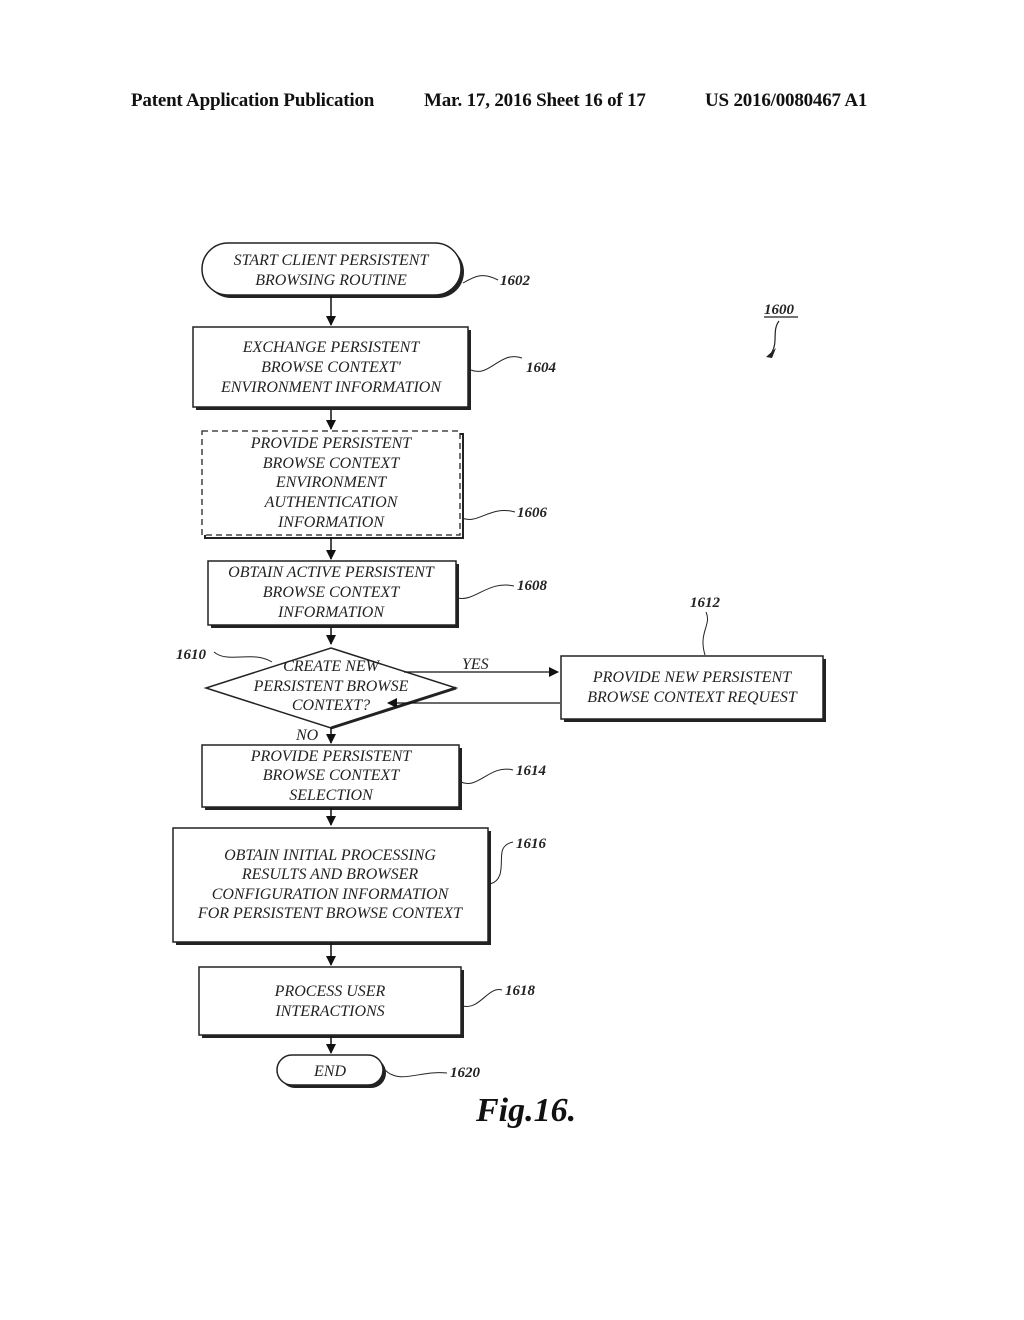  Describe the element at coordinates (331, 482) in the screenshot. I see `node-1606-line-3: ENVIRONMENT` at that location.